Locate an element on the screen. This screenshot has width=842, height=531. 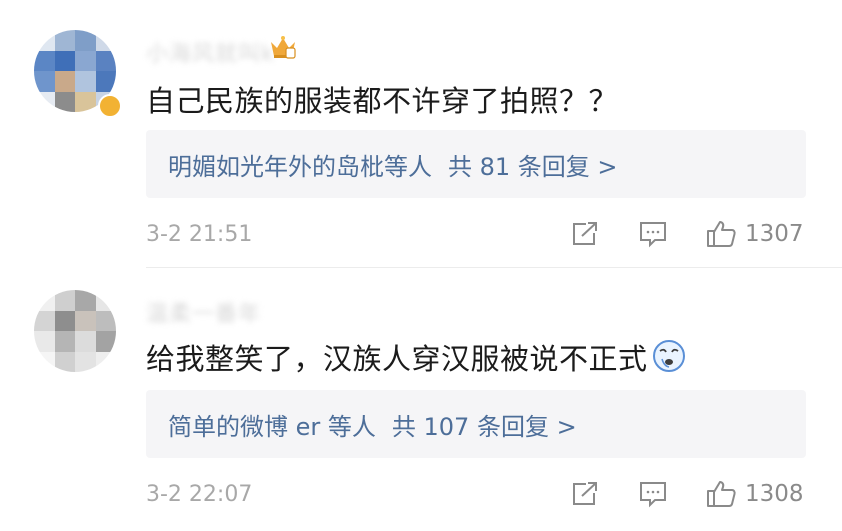
replies-preview: 明媚如光年外的岛枇等人共 81 条回复 > is located at coordinates (476, 164).